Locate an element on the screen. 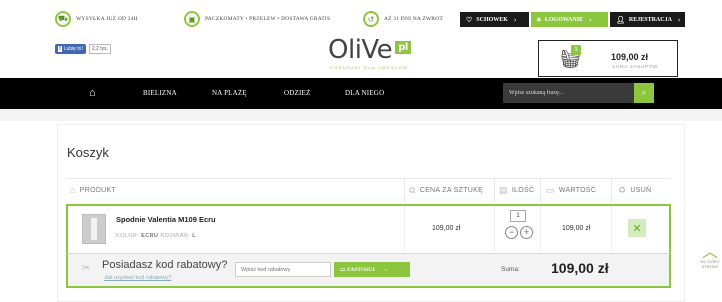  minus-icon: − is located at coordinates (511, 232).